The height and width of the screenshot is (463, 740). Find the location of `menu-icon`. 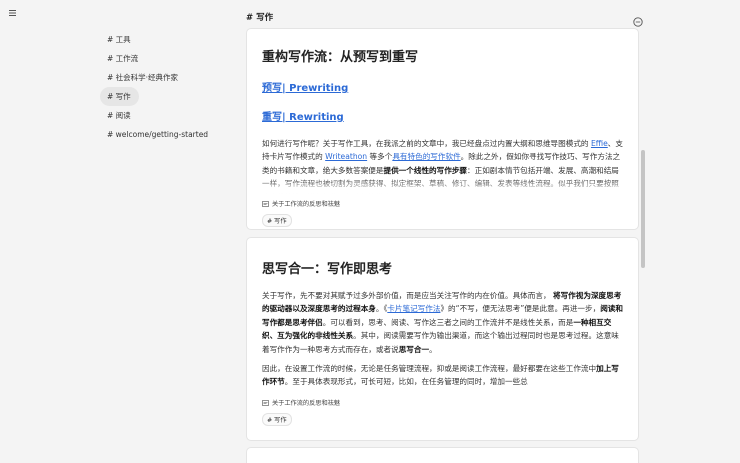

menu-icon is located at coordinates (13, 13).